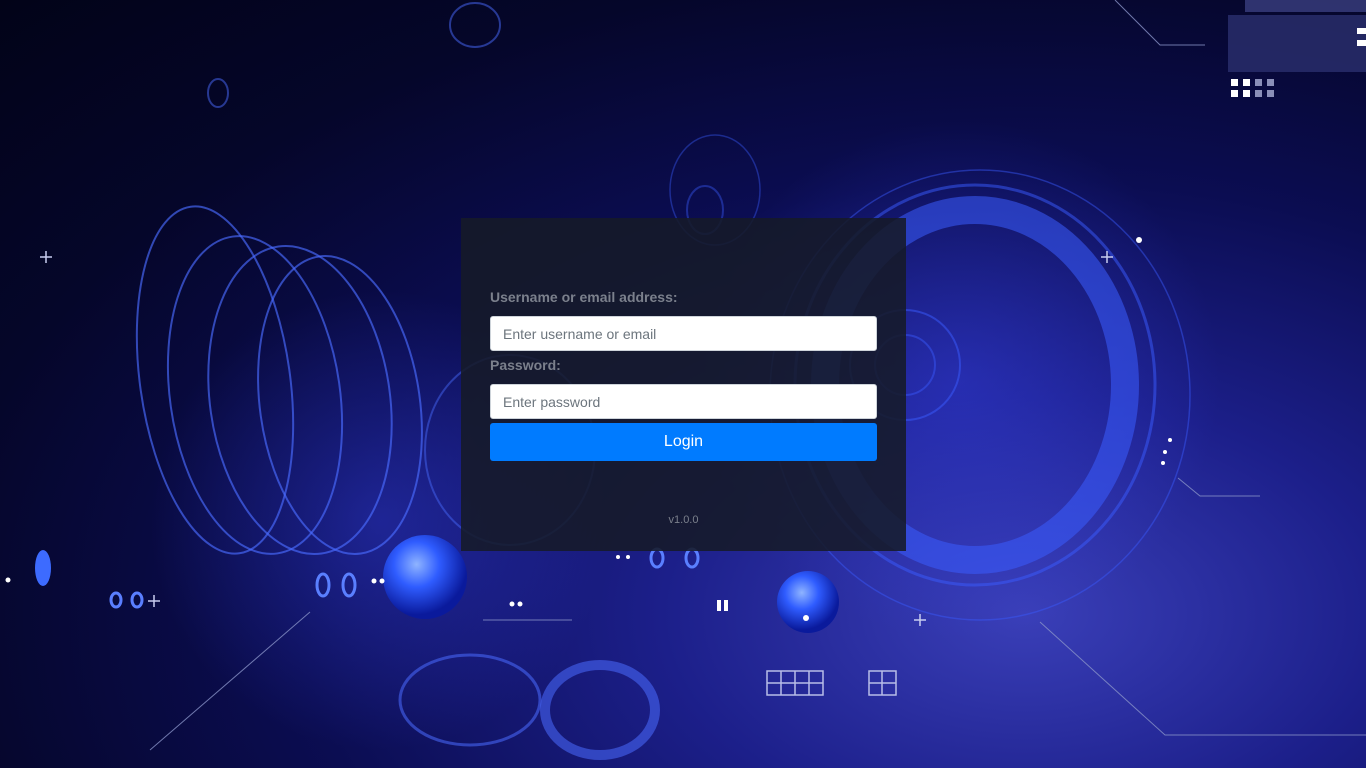 The width and height of the screenshot is (1366, 768). What do you see at coordinates (683, 401) in the screenshot?
I see `password-input` at bounding box center [683, 401].